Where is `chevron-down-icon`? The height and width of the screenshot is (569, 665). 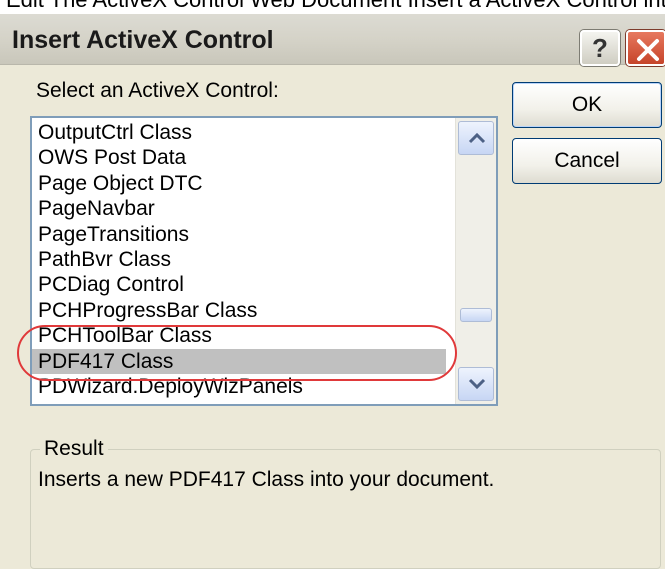 chevron-down-icon is located at coordinates (477, 384).